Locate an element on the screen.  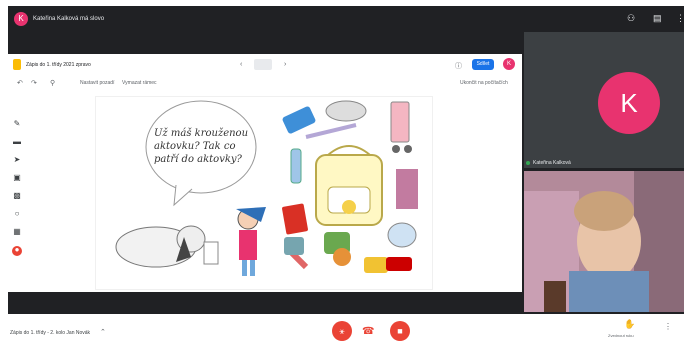
share-button: Sdílet is located at coordinates (483, 64).